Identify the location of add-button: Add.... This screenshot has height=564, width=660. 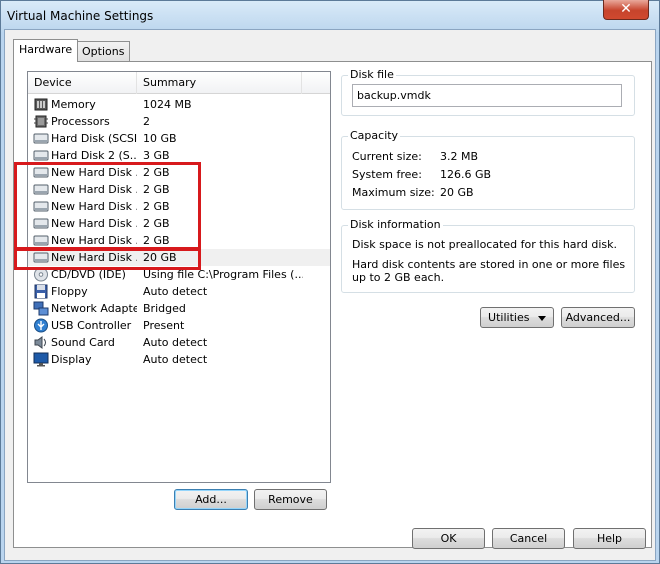
(211, 499).